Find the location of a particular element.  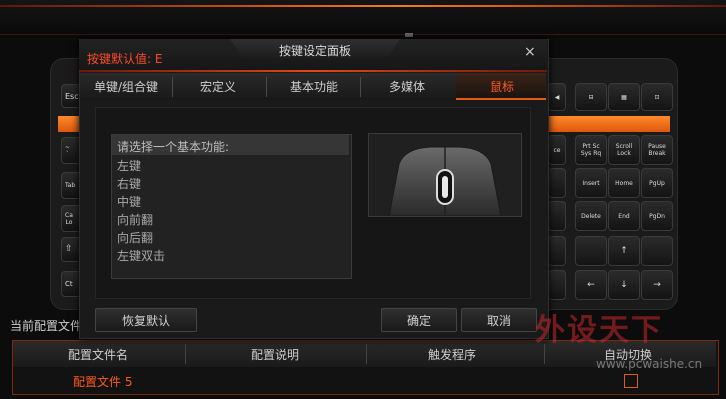

key-delete: Delete is located at coordinates (591, 216).